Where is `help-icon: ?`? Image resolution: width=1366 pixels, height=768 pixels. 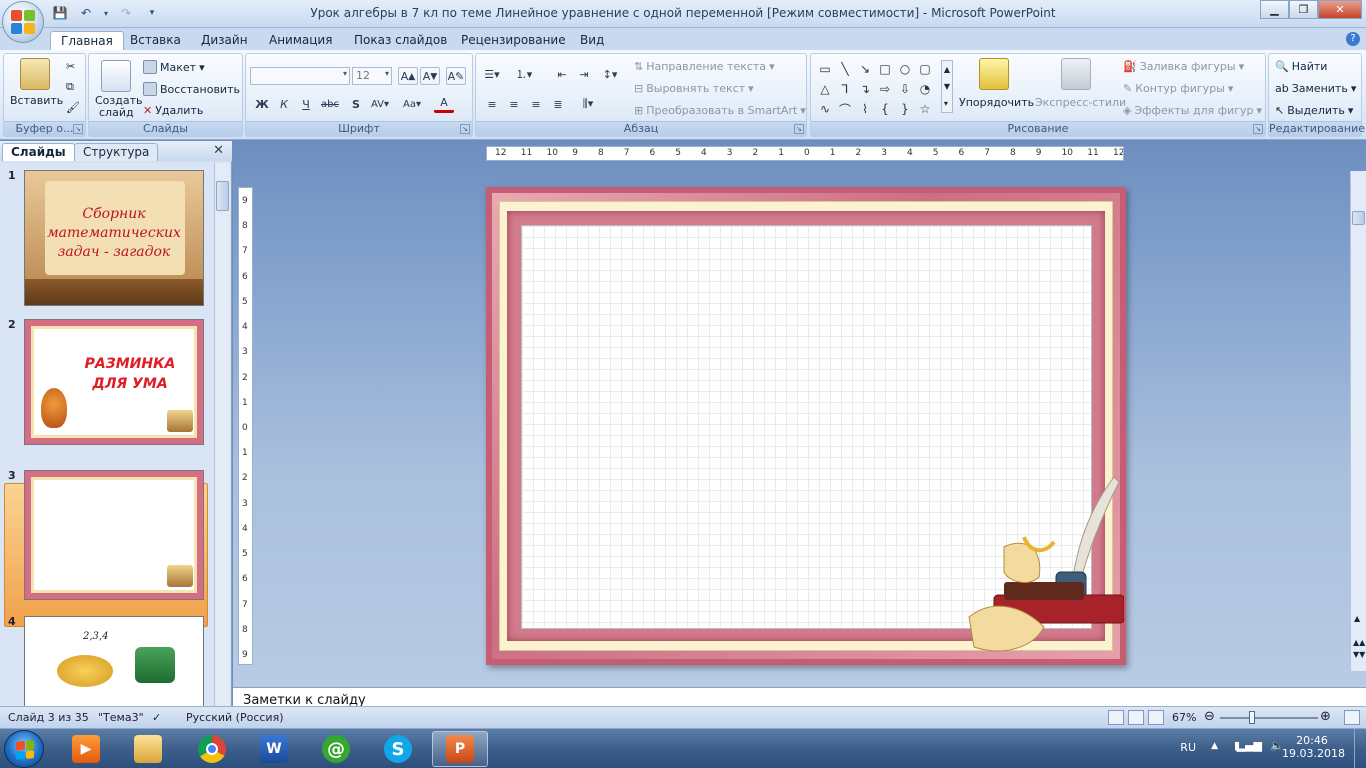 help-icon: ? is located at coordinates (1353, 39).